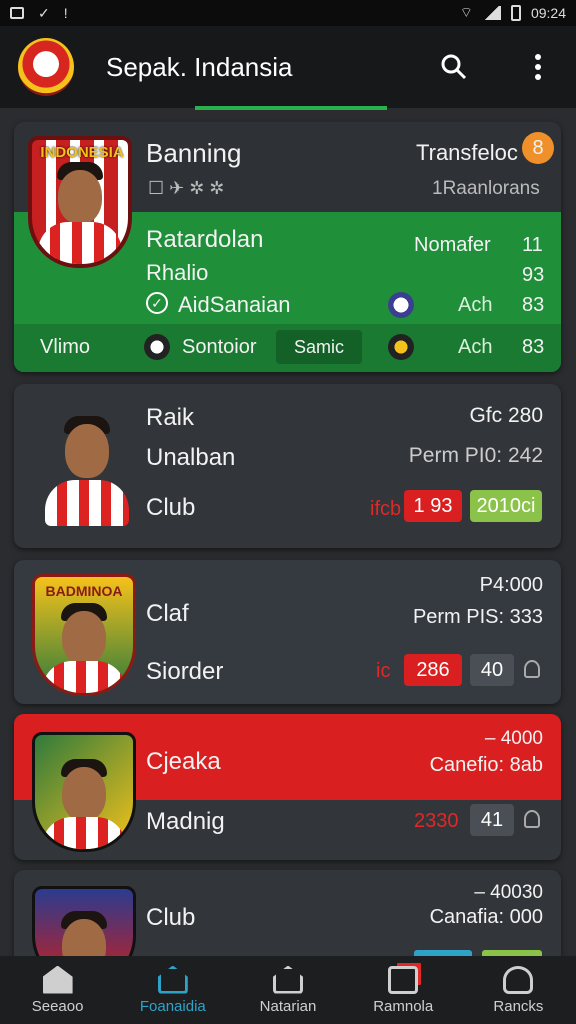 The image size is (576, 1024). I want to click on player-stat-top: – 4000, so click(513, 738).